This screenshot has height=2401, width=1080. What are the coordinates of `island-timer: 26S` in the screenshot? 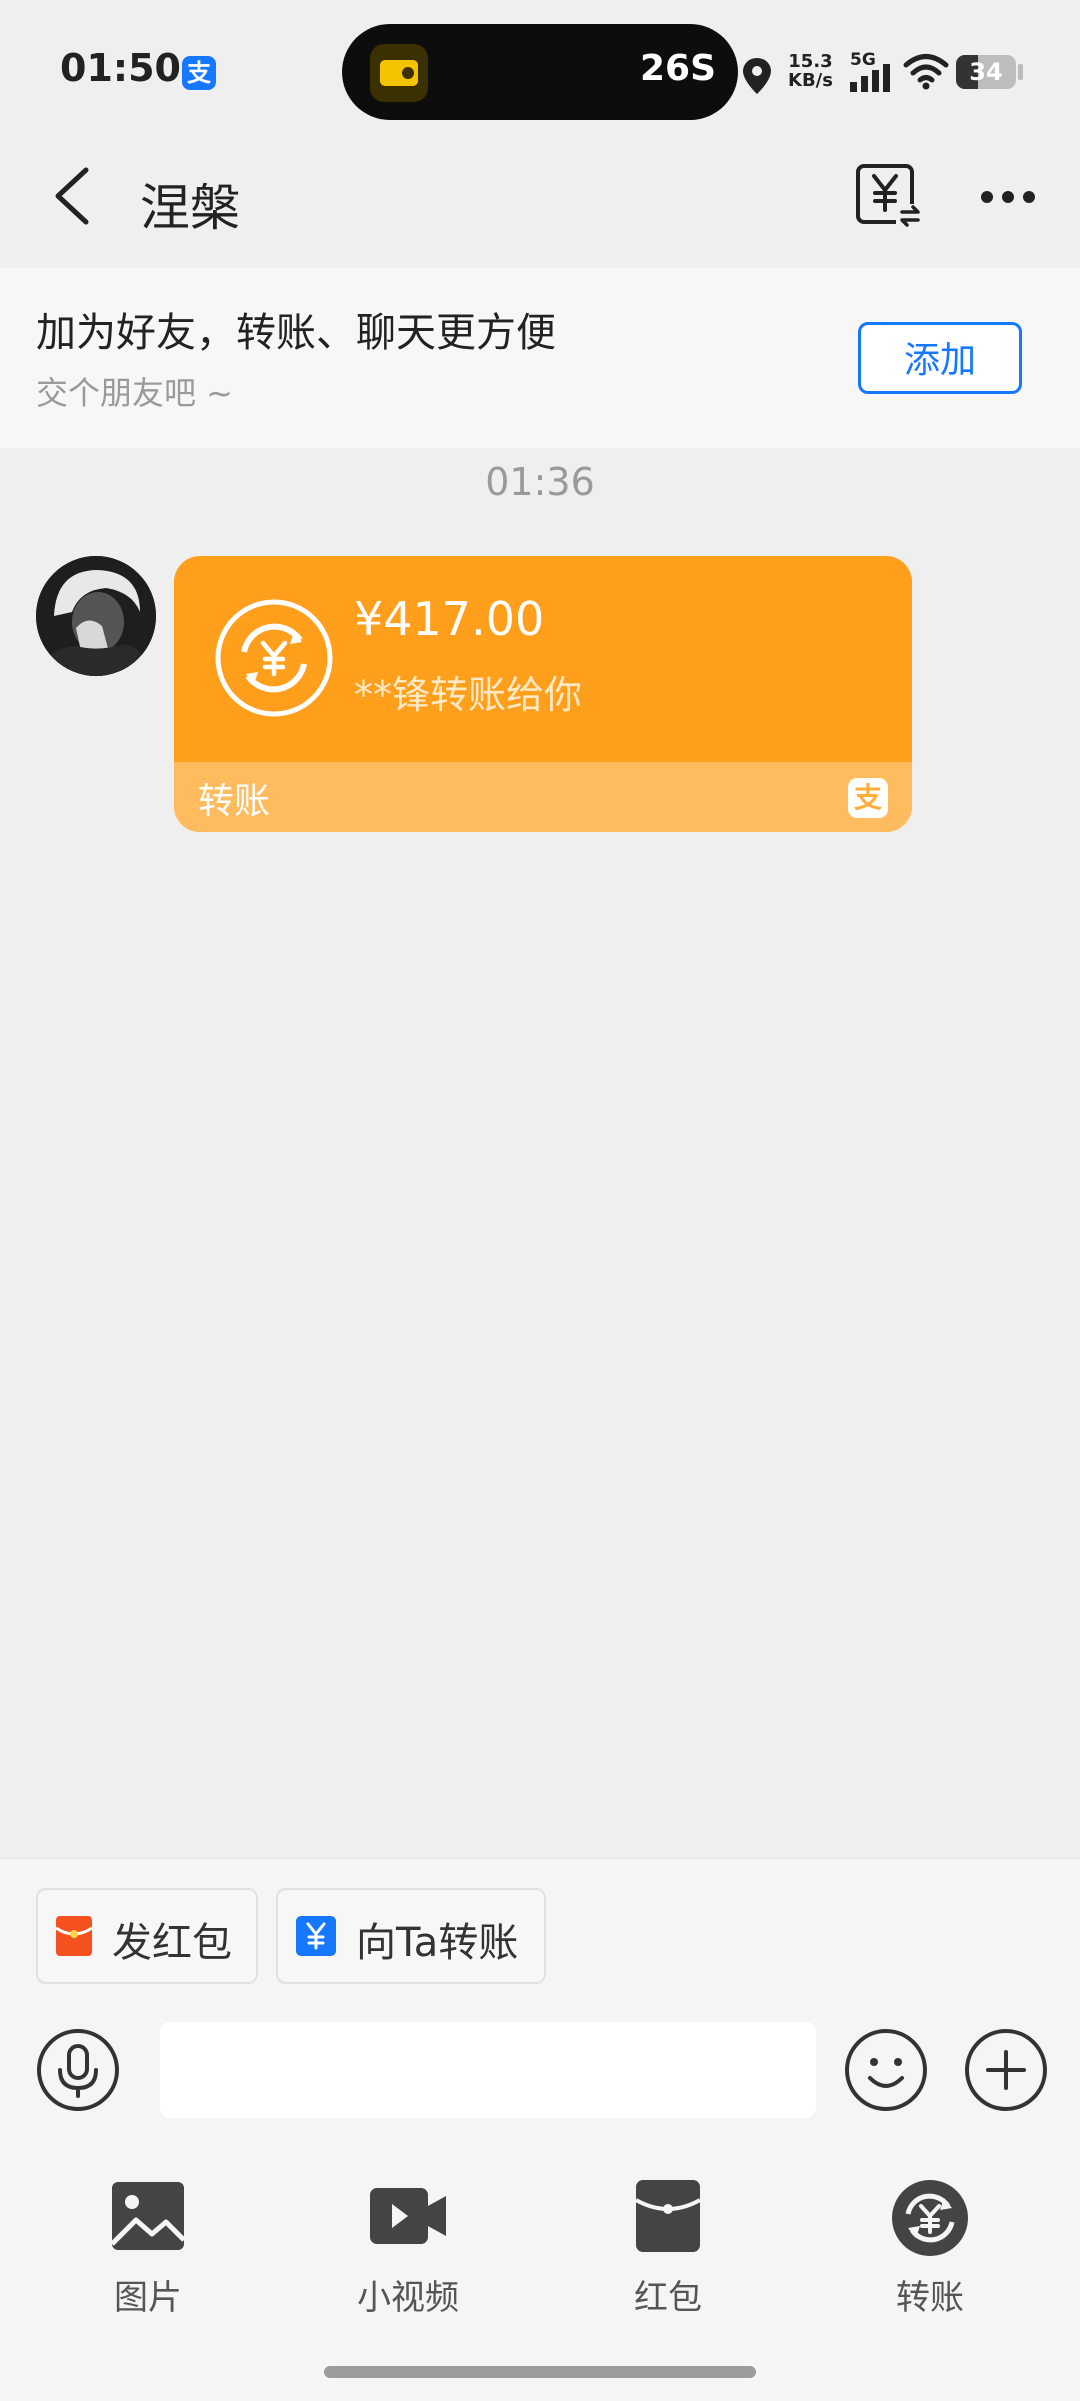 It's located at (678, 68).